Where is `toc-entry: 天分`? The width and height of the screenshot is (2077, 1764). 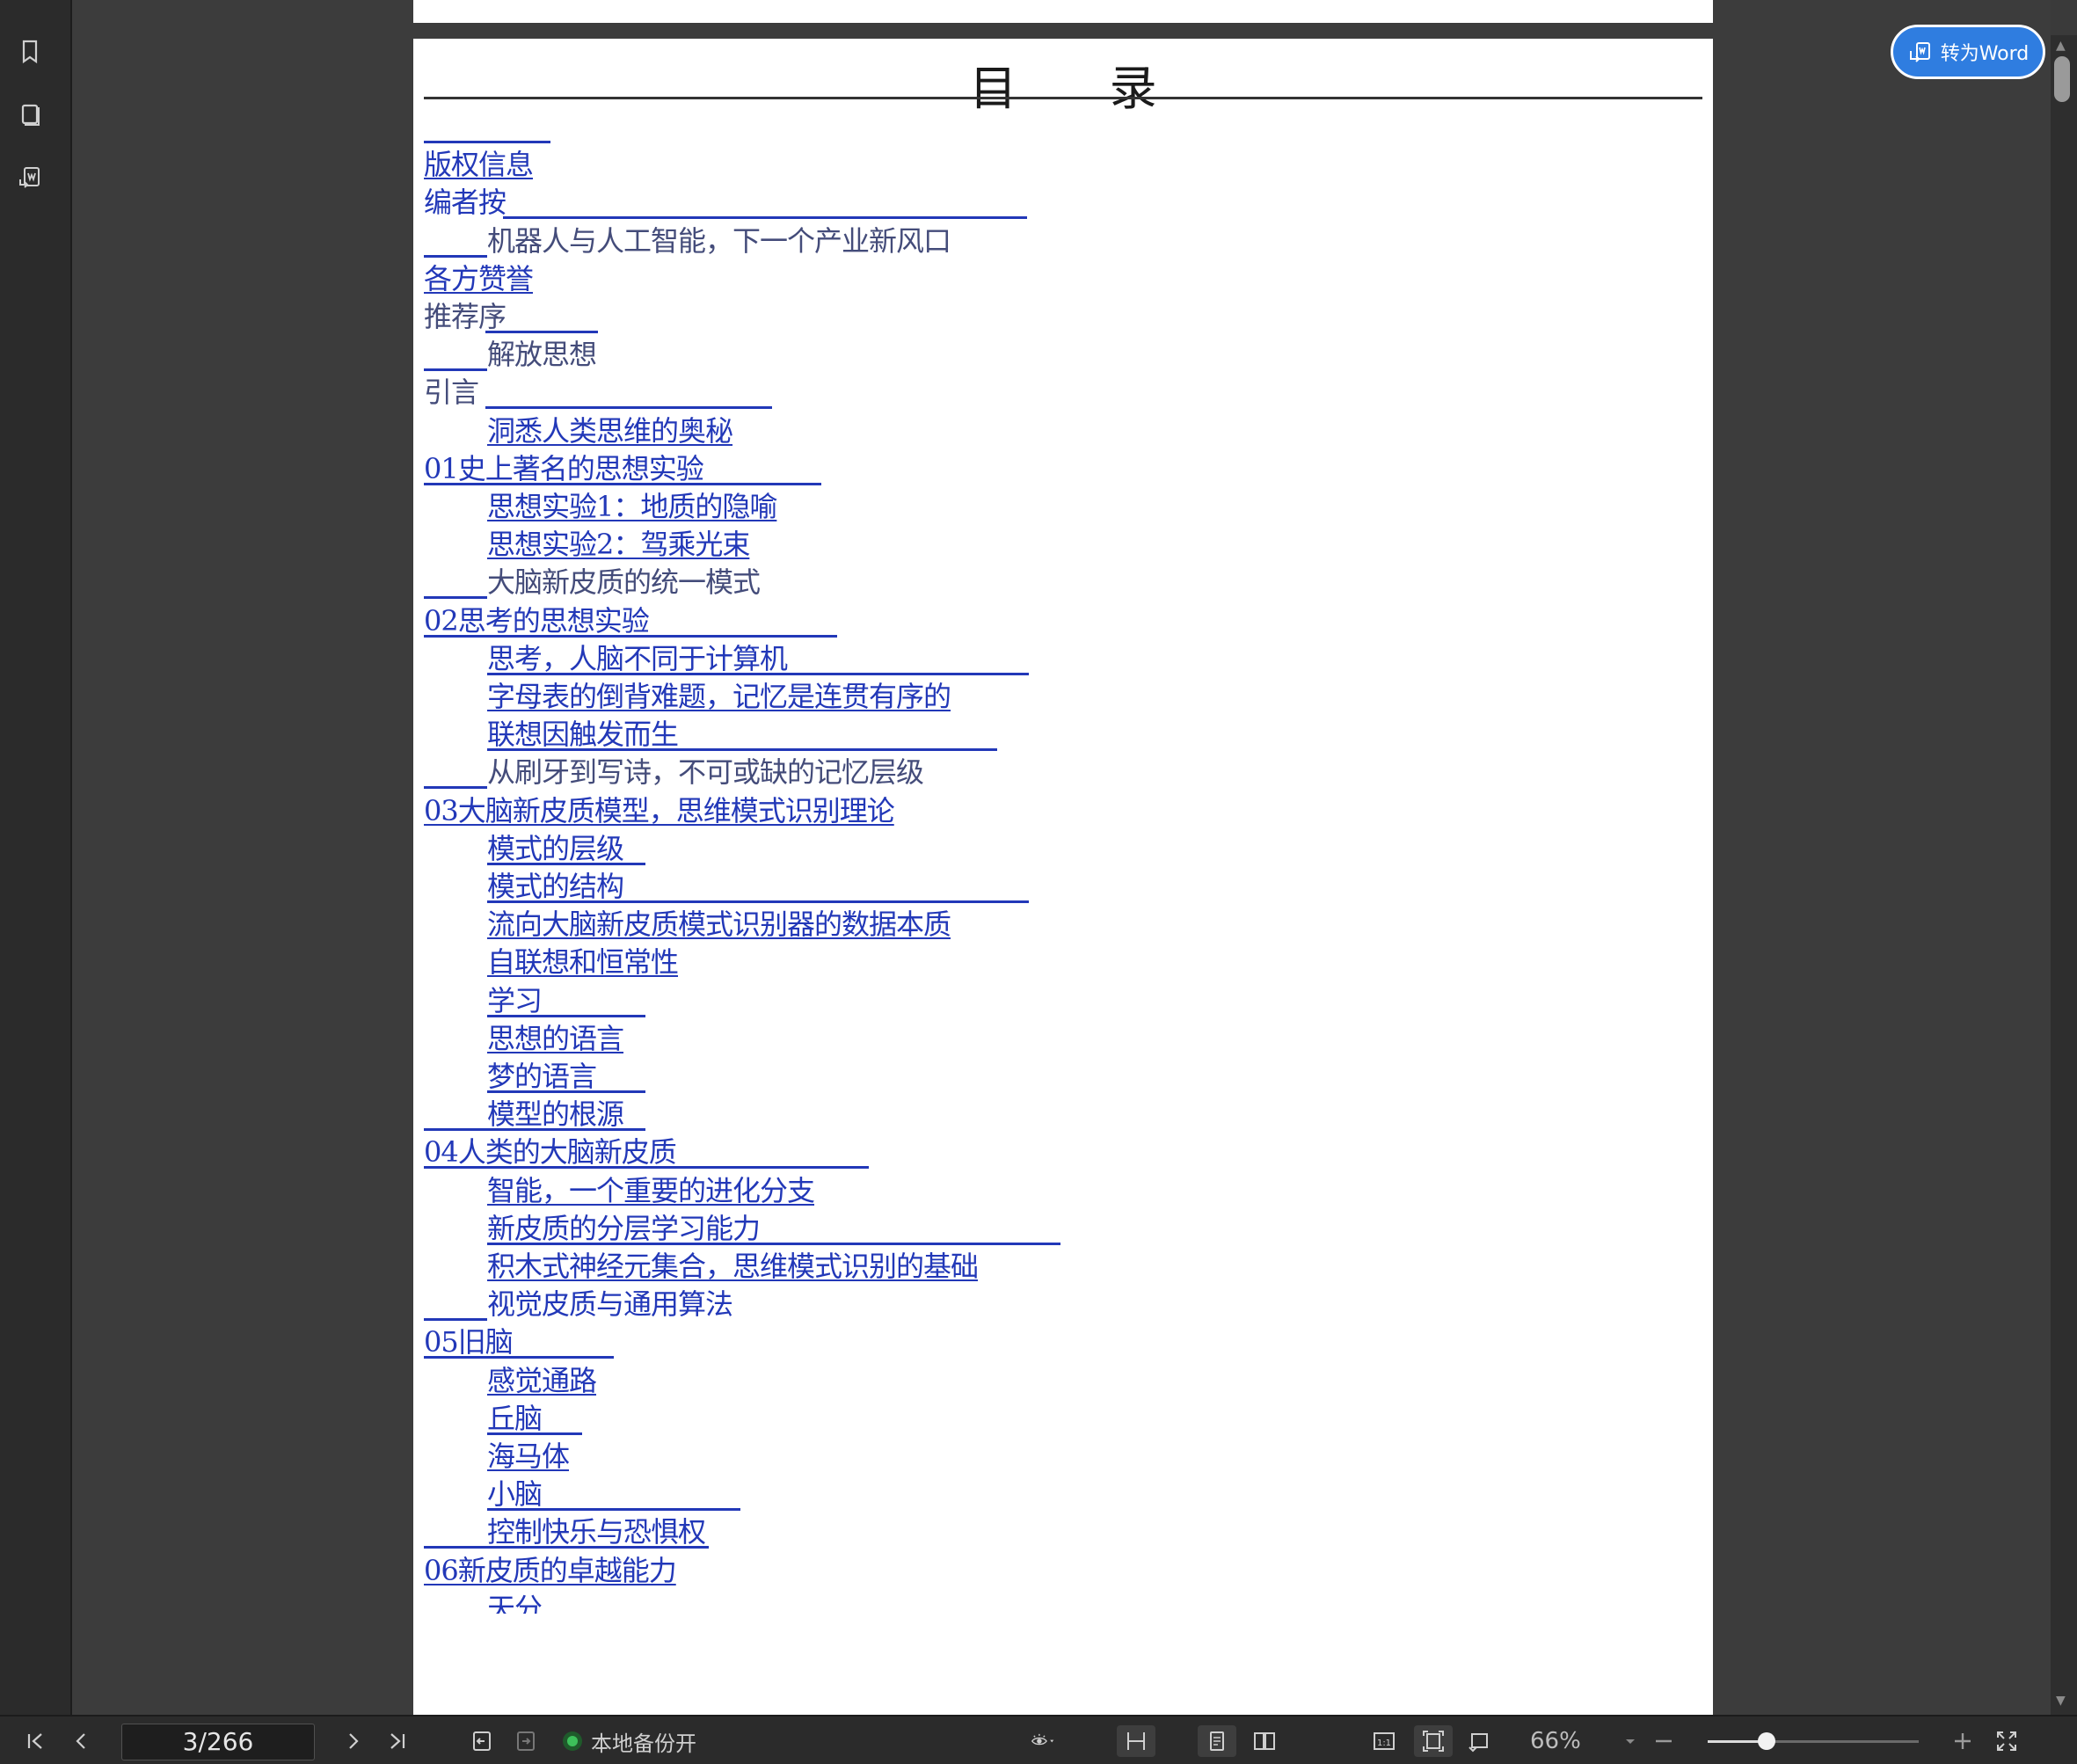 toc-entry: 天分 is located at coordinates (514, 1602).